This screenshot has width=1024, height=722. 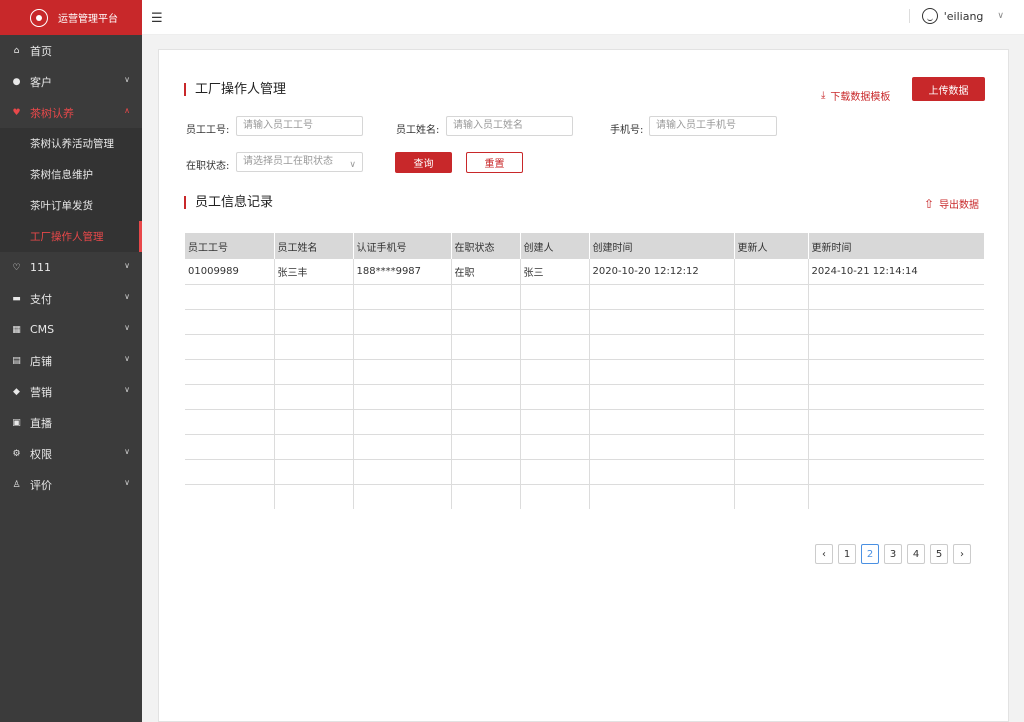 What do you see at coordinates (494, 162) in the screenshot?
I see `reset-button: 重置` at bounding box center [494, 162].